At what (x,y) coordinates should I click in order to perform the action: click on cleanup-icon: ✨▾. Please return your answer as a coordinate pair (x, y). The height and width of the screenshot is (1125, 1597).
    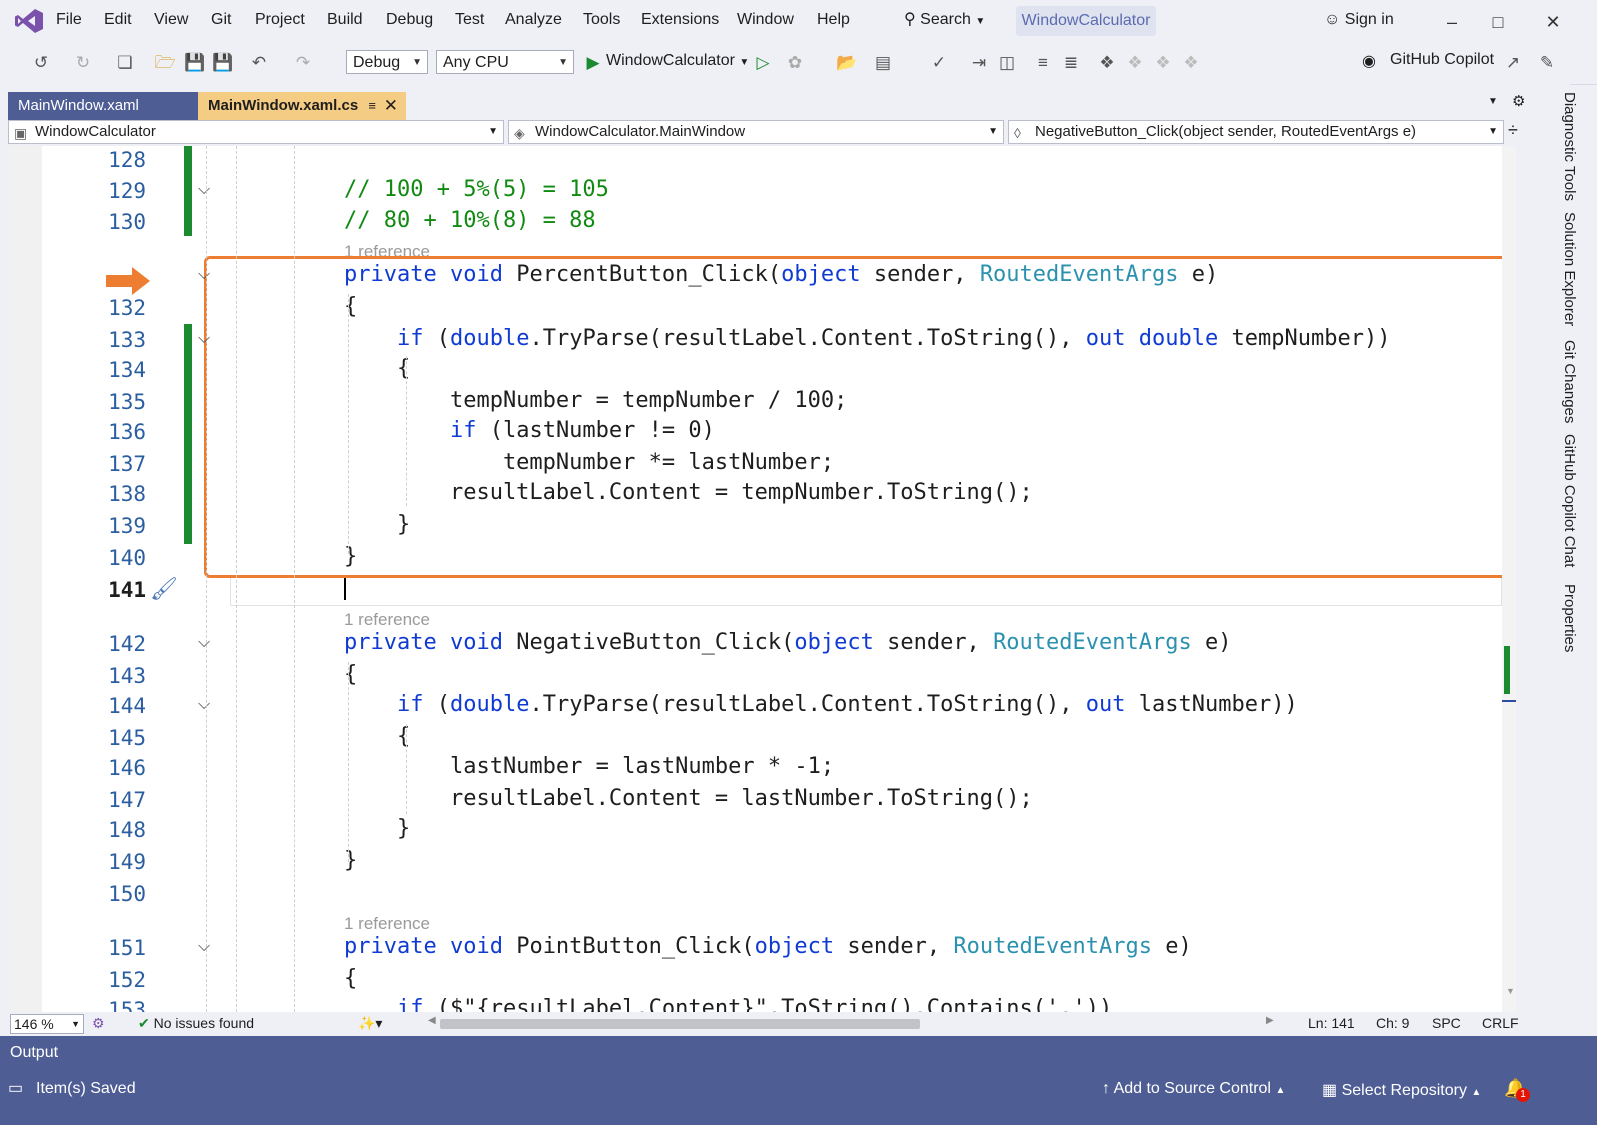
    Looking at the image, I should click on (370, 1023).